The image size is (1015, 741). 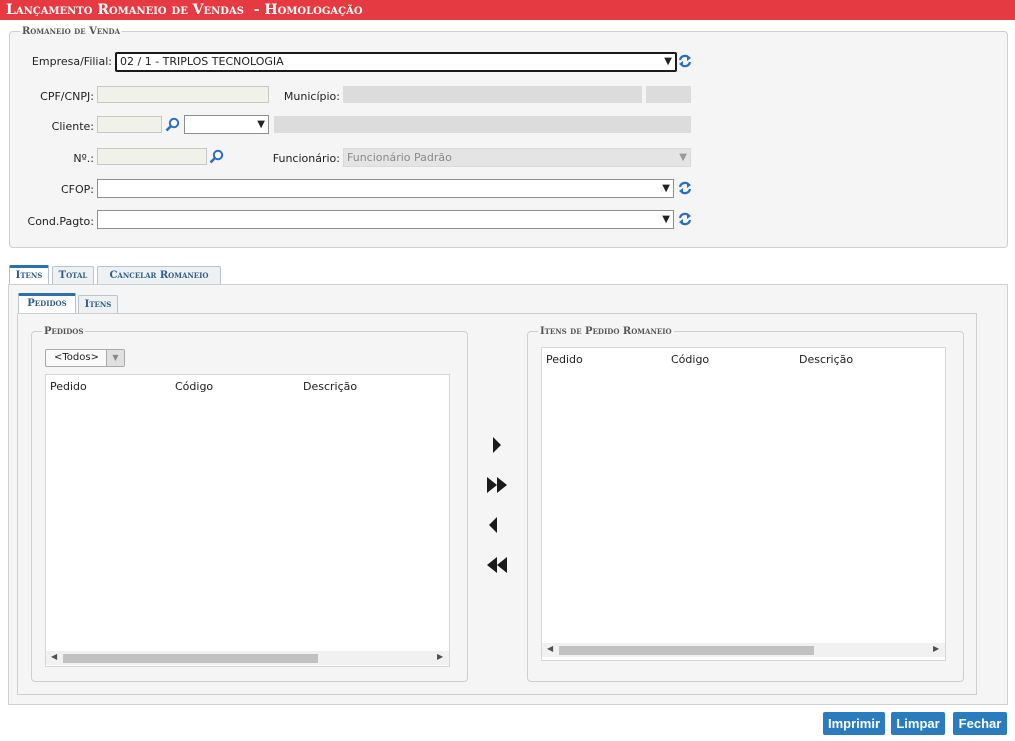 I want to click on itens-col-codigo: Código, so click(x=690, y=359).